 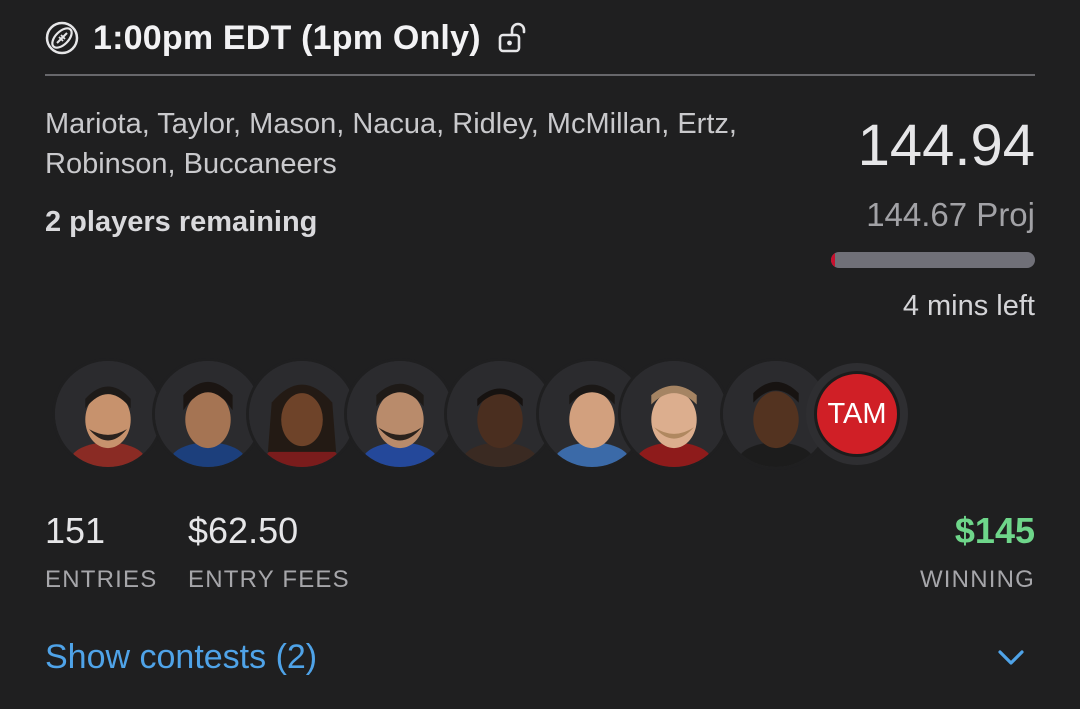 What do you see at coordinates (287, 37) in the screenshot?
I see `slate-title: 1:00pm EDT (1pm Only)` at bounding box center [287, 37].